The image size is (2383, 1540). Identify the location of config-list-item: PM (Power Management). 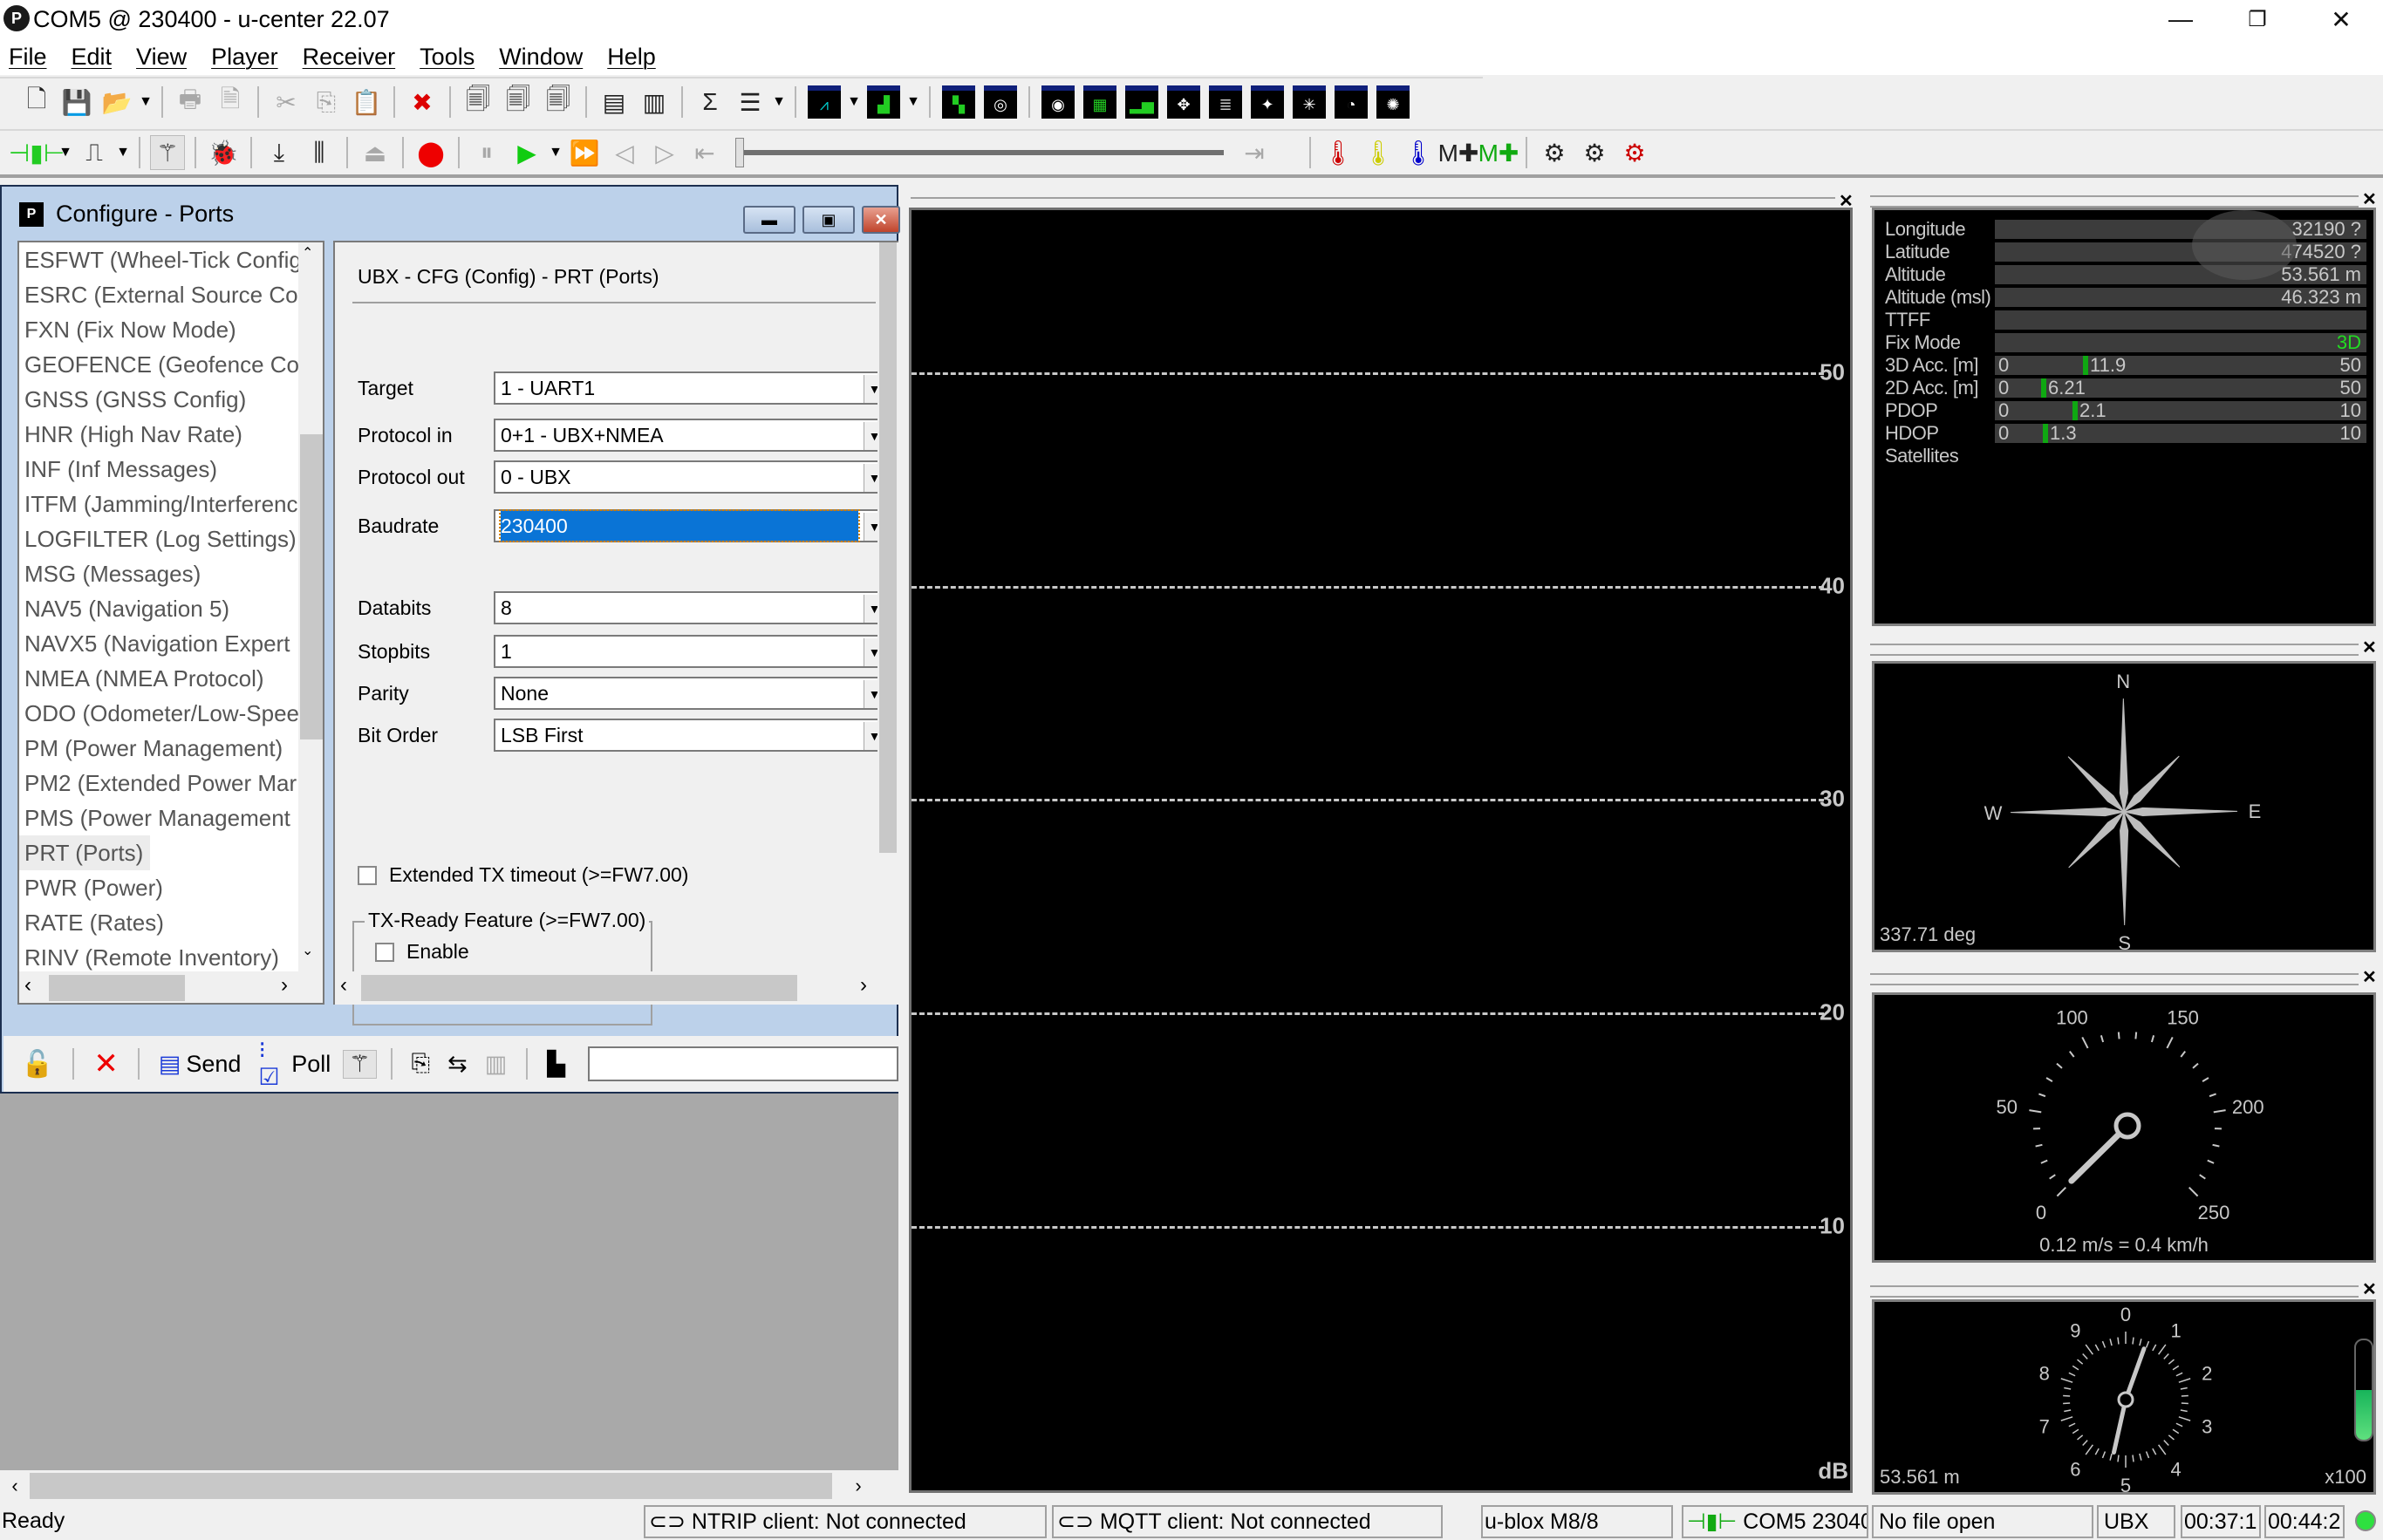
(158, 749).